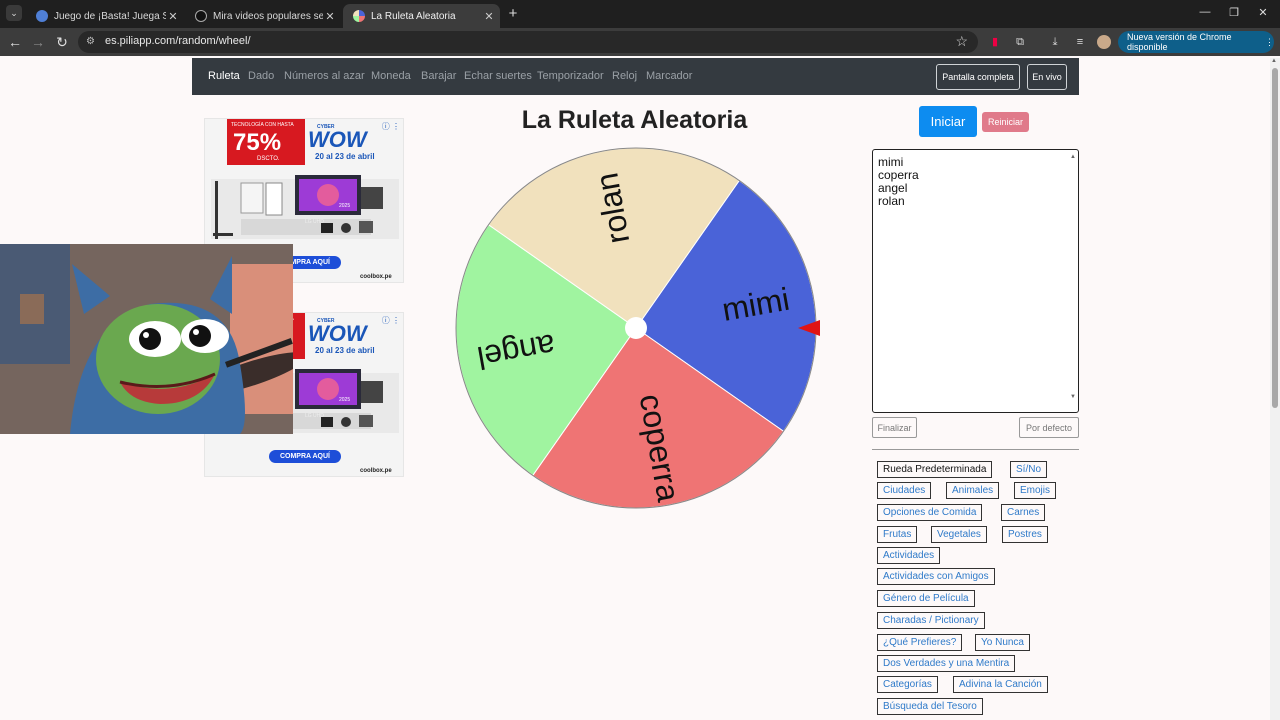 The image size is (1280, 720). I want to click on globe-icon, so click(42, 16).